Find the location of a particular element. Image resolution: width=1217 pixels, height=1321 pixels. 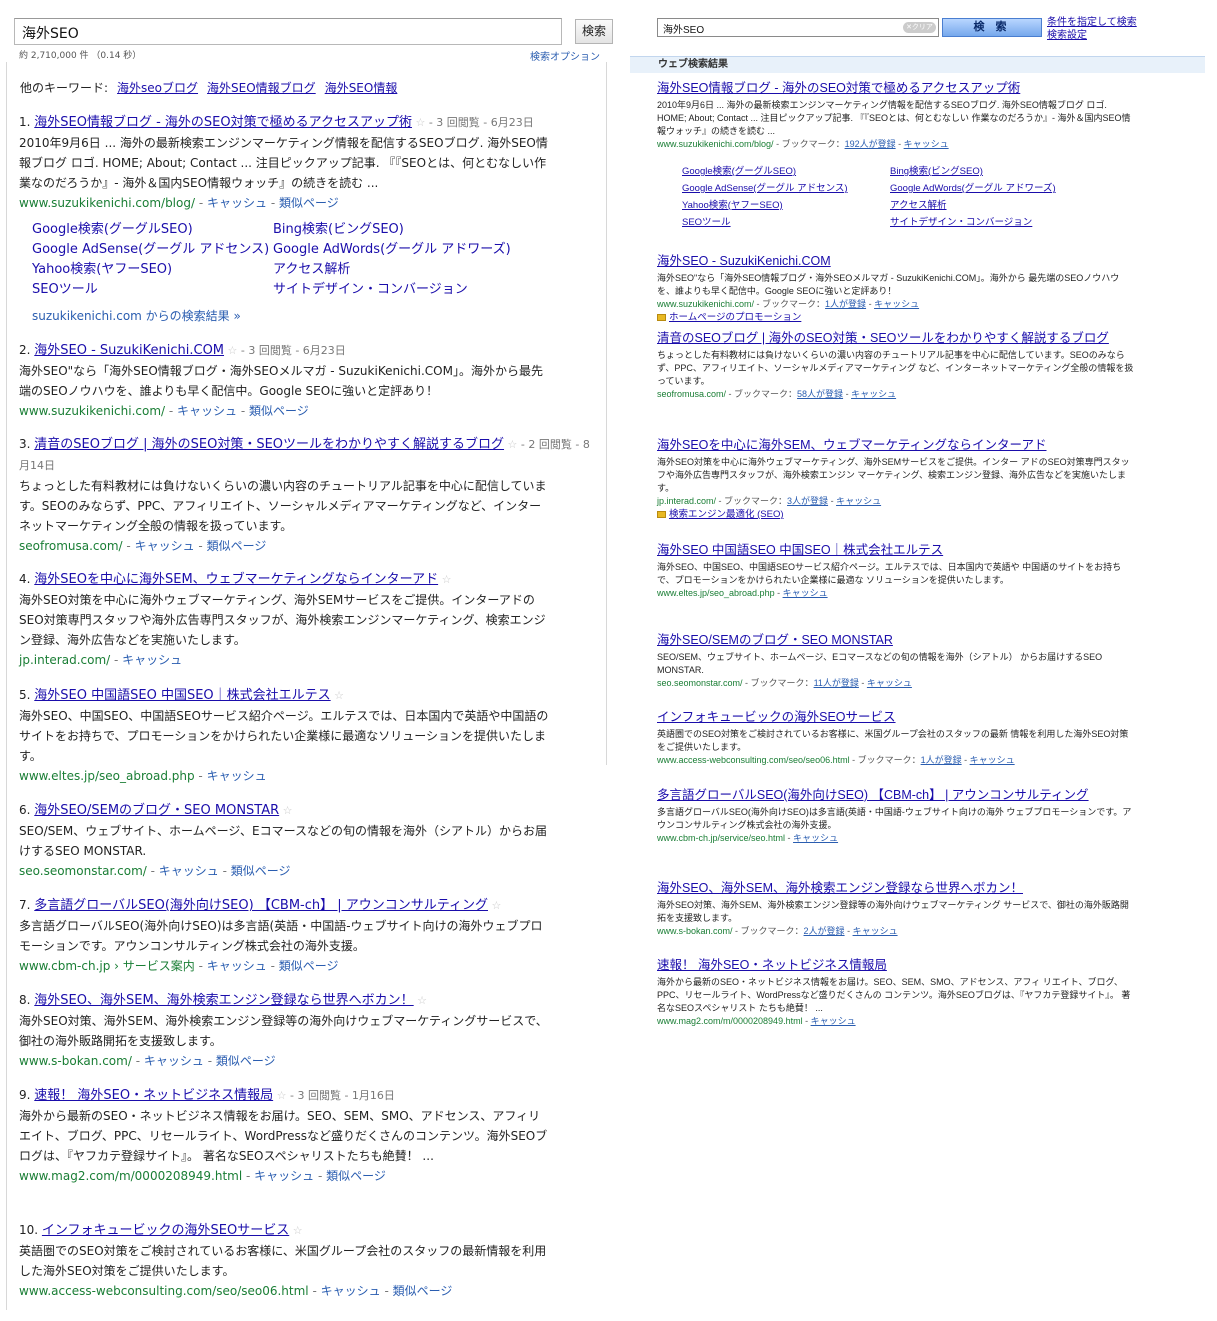

result-url-line: seofromusa.com/ - ブックマーク：58人が登録 - キャッシュ is located at coordinates (897, 394).